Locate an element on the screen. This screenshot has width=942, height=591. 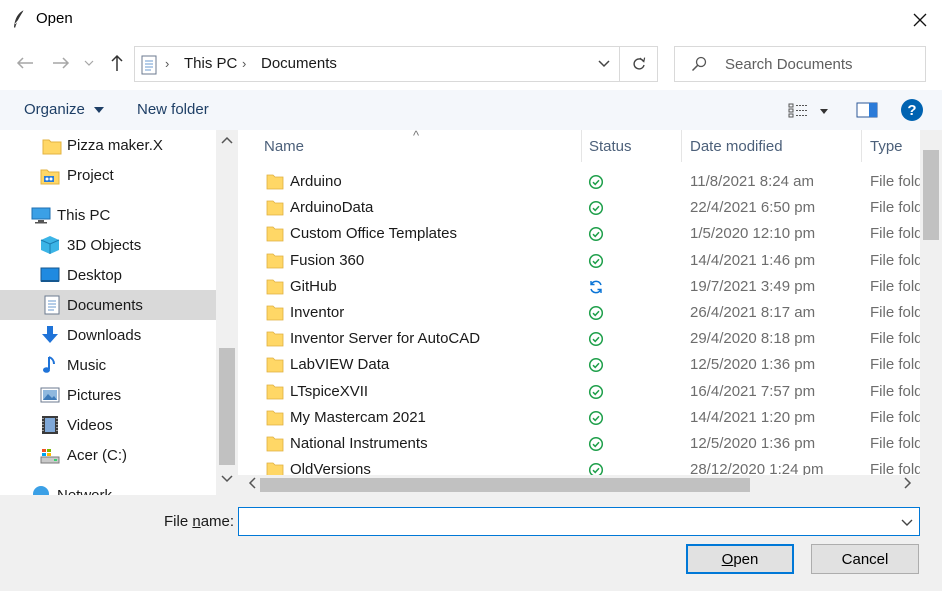
file-name: LTspiceXVII is located at coordinates (329, 391).